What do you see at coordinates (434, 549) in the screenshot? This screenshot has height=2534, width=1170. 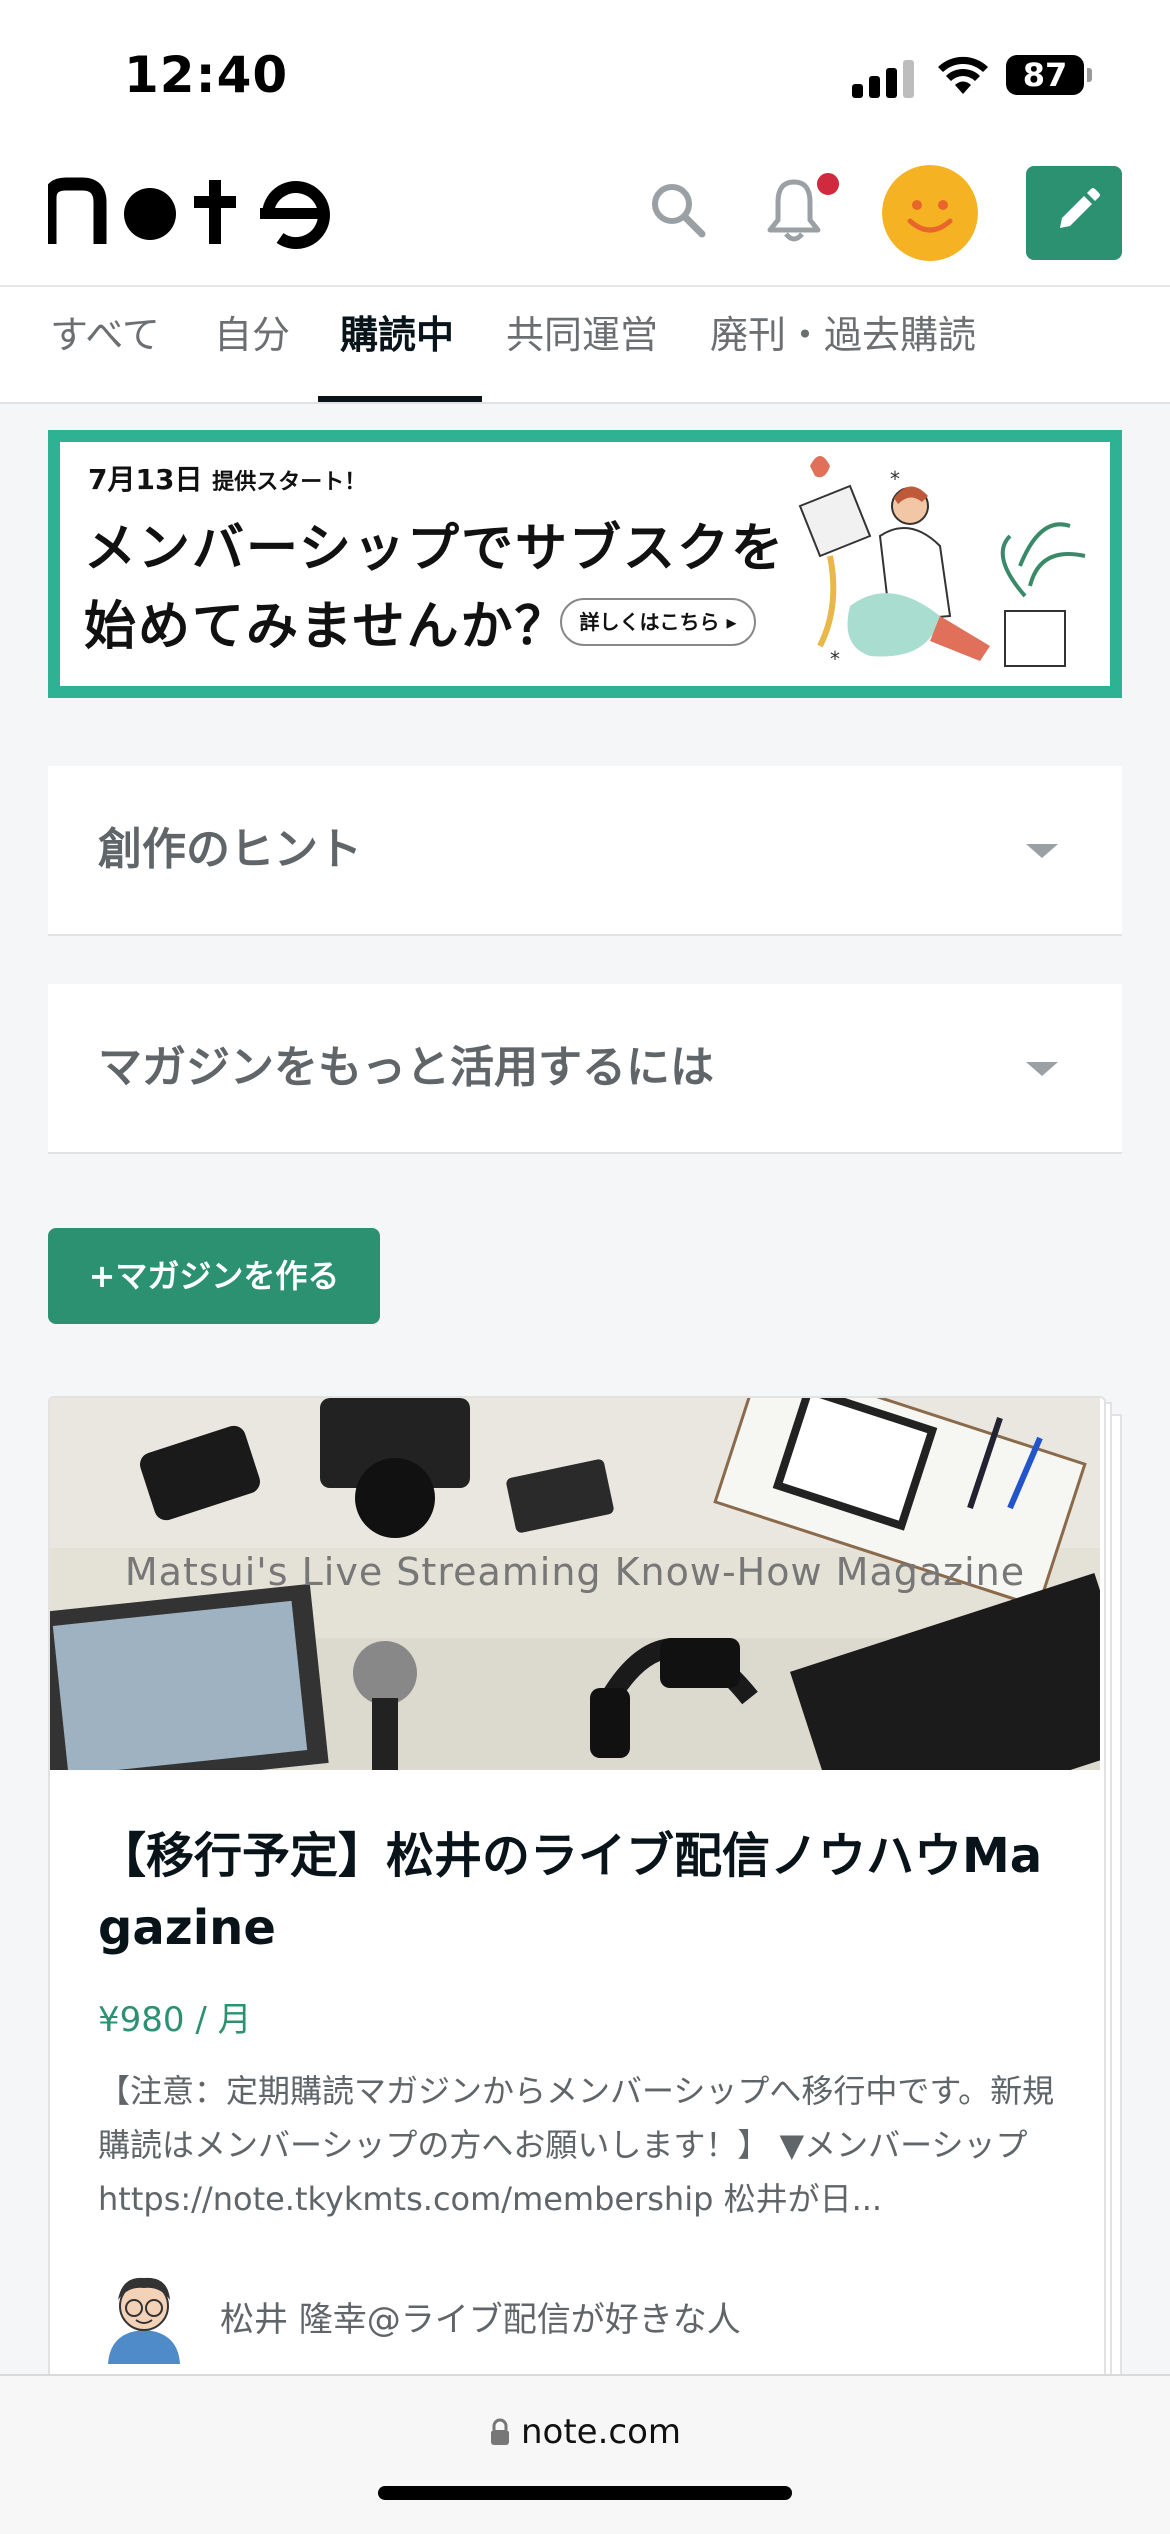 I see `banner-headline-1: メンバーシップでサブスクを` at bounding box center [434, 549].